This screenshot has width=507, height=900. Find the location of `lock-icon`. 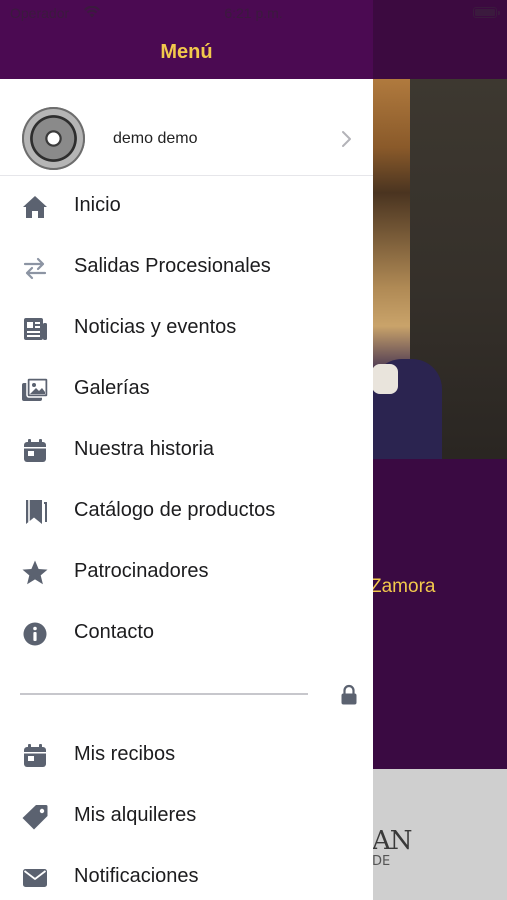

lock-icon is located at coordinates (349, 694).